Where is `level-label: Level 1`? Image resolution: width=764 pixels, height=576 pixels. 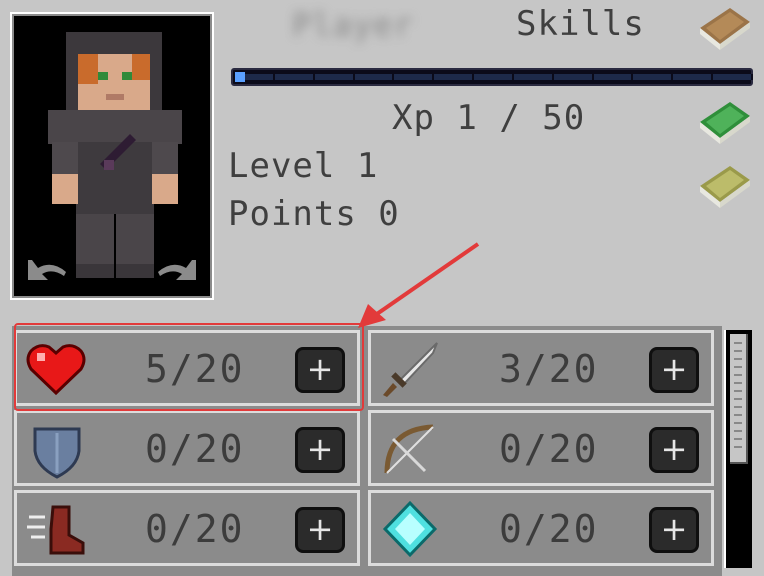 level-label: Level 1 is located at coordinates (303, 166).